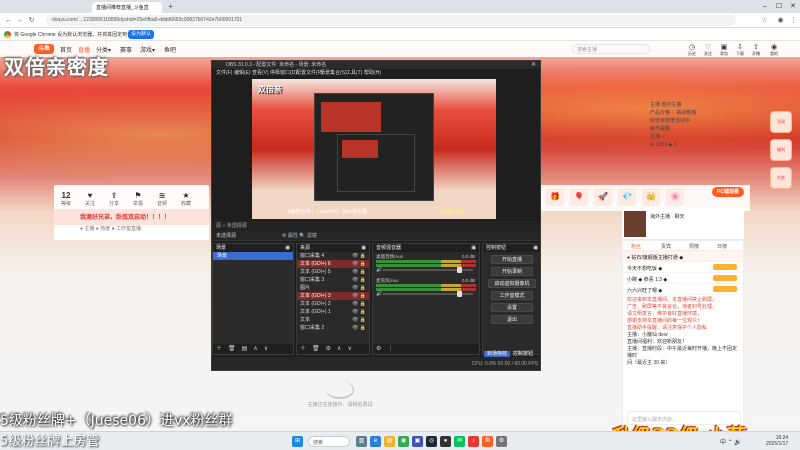 The width and height of the screenshot is (800, 450). I want to click on reload-icon: ↻, so click(31, 20).